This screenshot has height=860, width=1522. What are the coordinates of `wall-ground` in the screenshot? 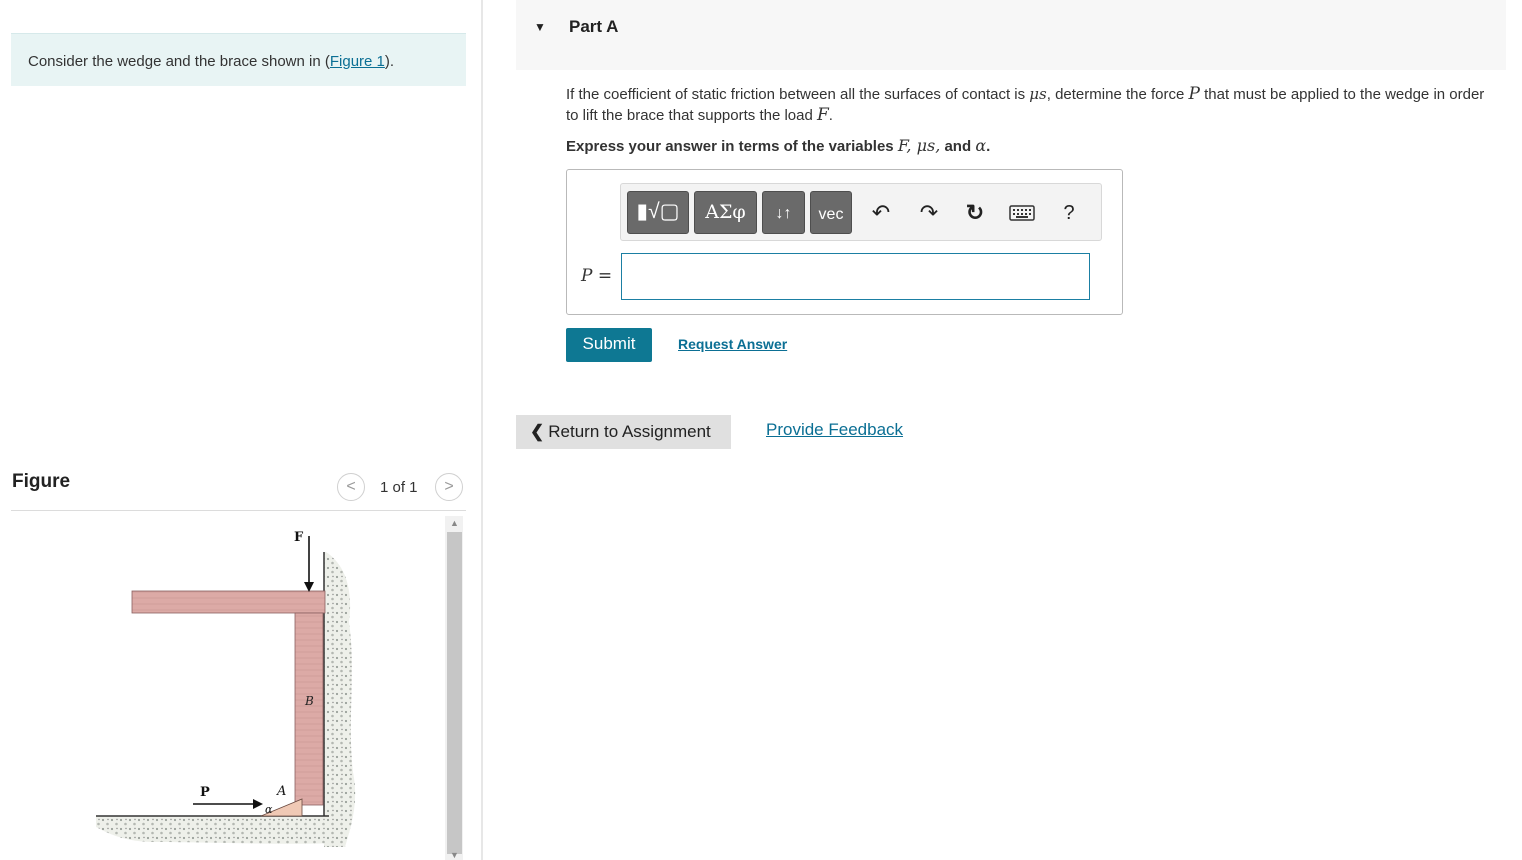 It's located at (340, 699).